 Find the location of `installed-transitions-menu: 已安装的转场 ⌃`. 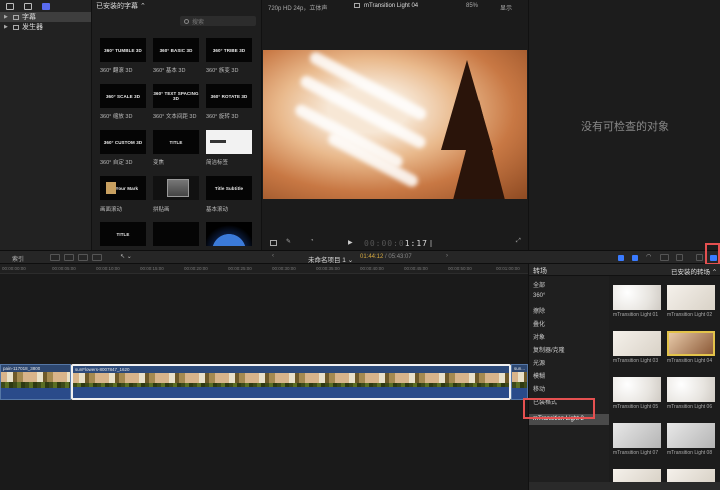

installed-transitions-menu: 已安装的转场 ⌃ is located at coordinates (694, 271).